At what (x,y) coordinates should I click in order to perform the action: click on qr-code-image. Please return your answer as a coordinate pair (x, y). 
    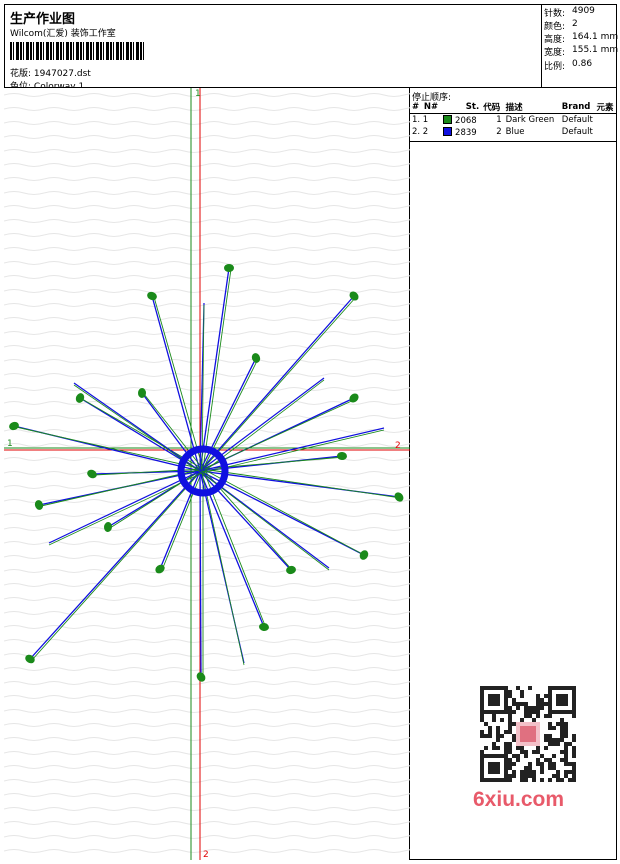
    Looking at the image, I should click on (528, 734).